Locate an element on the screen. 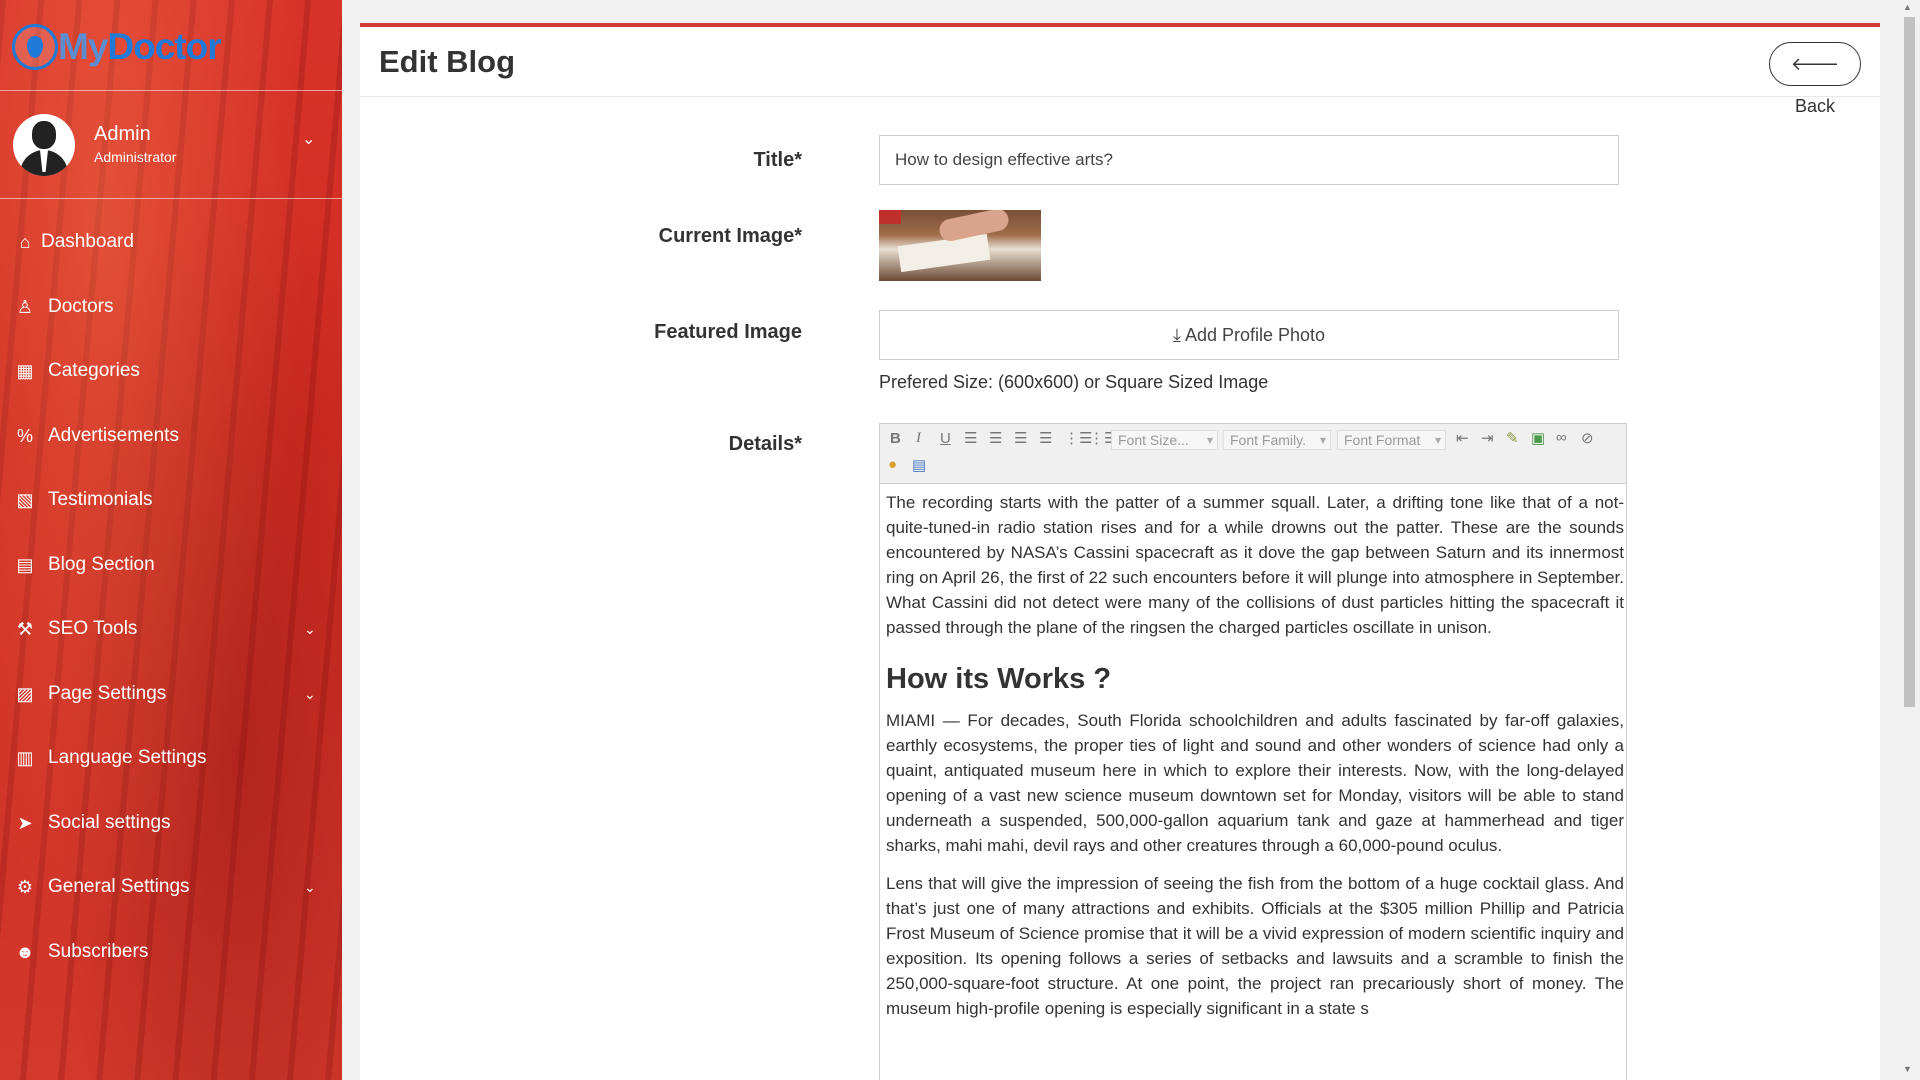  sidebar-item-label: Subscribers is located at coordinates (98, 951).